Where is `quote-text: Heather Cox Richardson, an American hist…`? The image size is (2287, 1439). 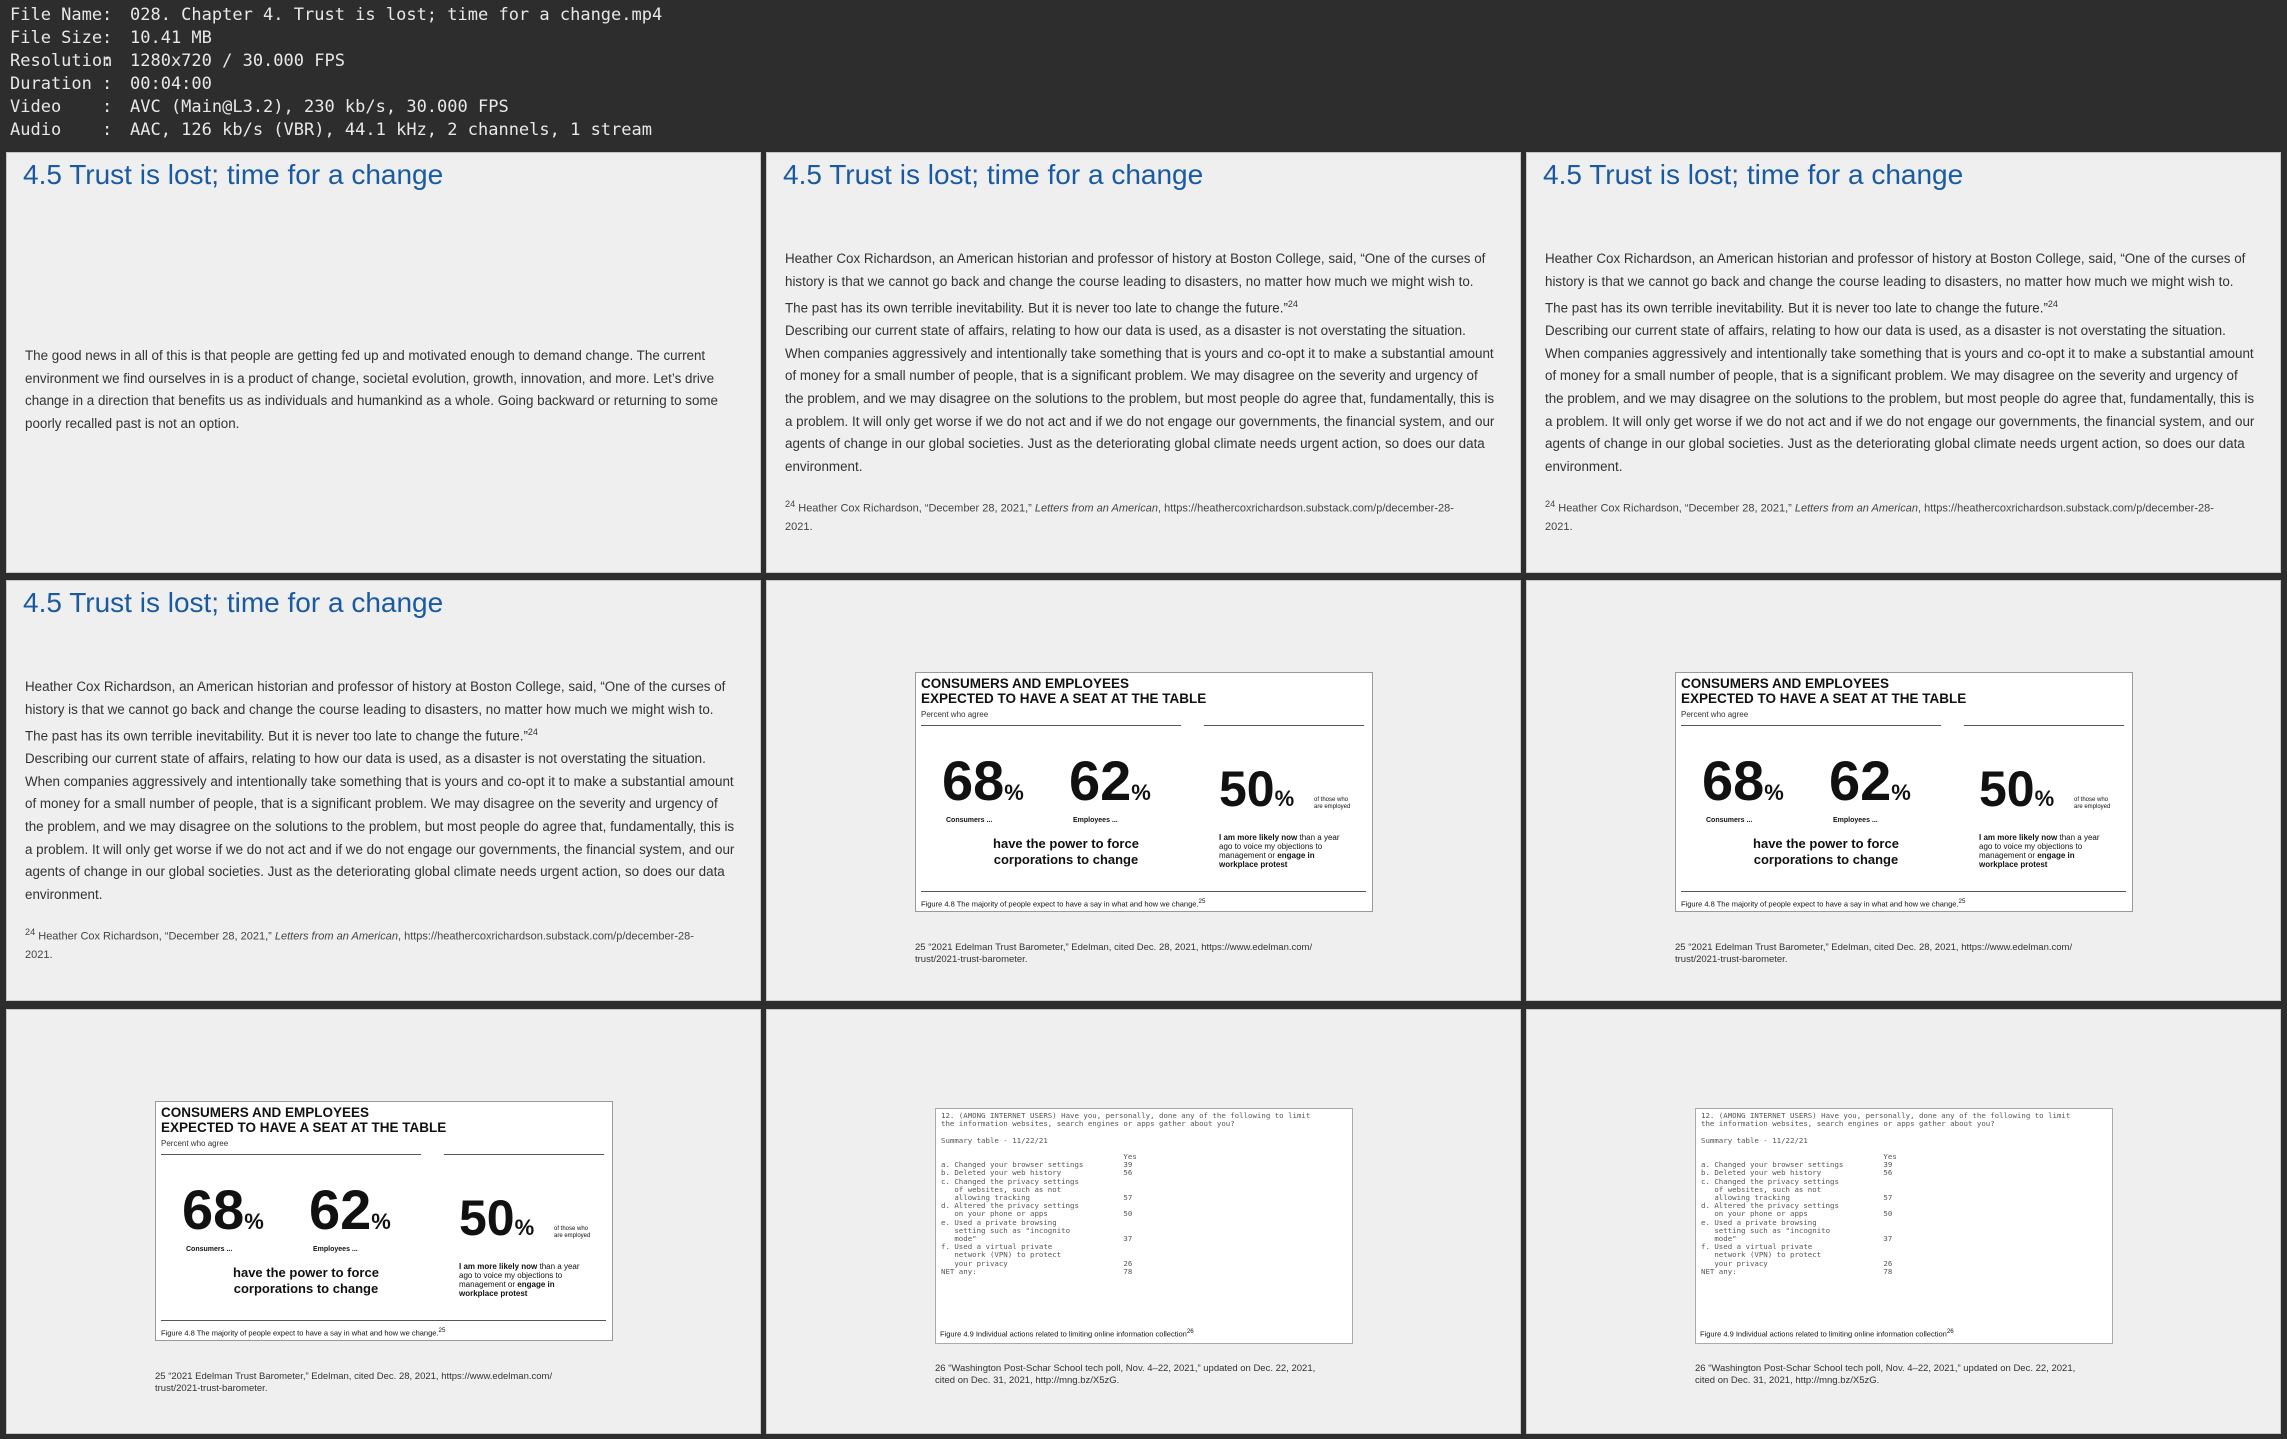
quote-text: Heather Cox Richardson, an American hist… is located at coordinates (1135, 283).